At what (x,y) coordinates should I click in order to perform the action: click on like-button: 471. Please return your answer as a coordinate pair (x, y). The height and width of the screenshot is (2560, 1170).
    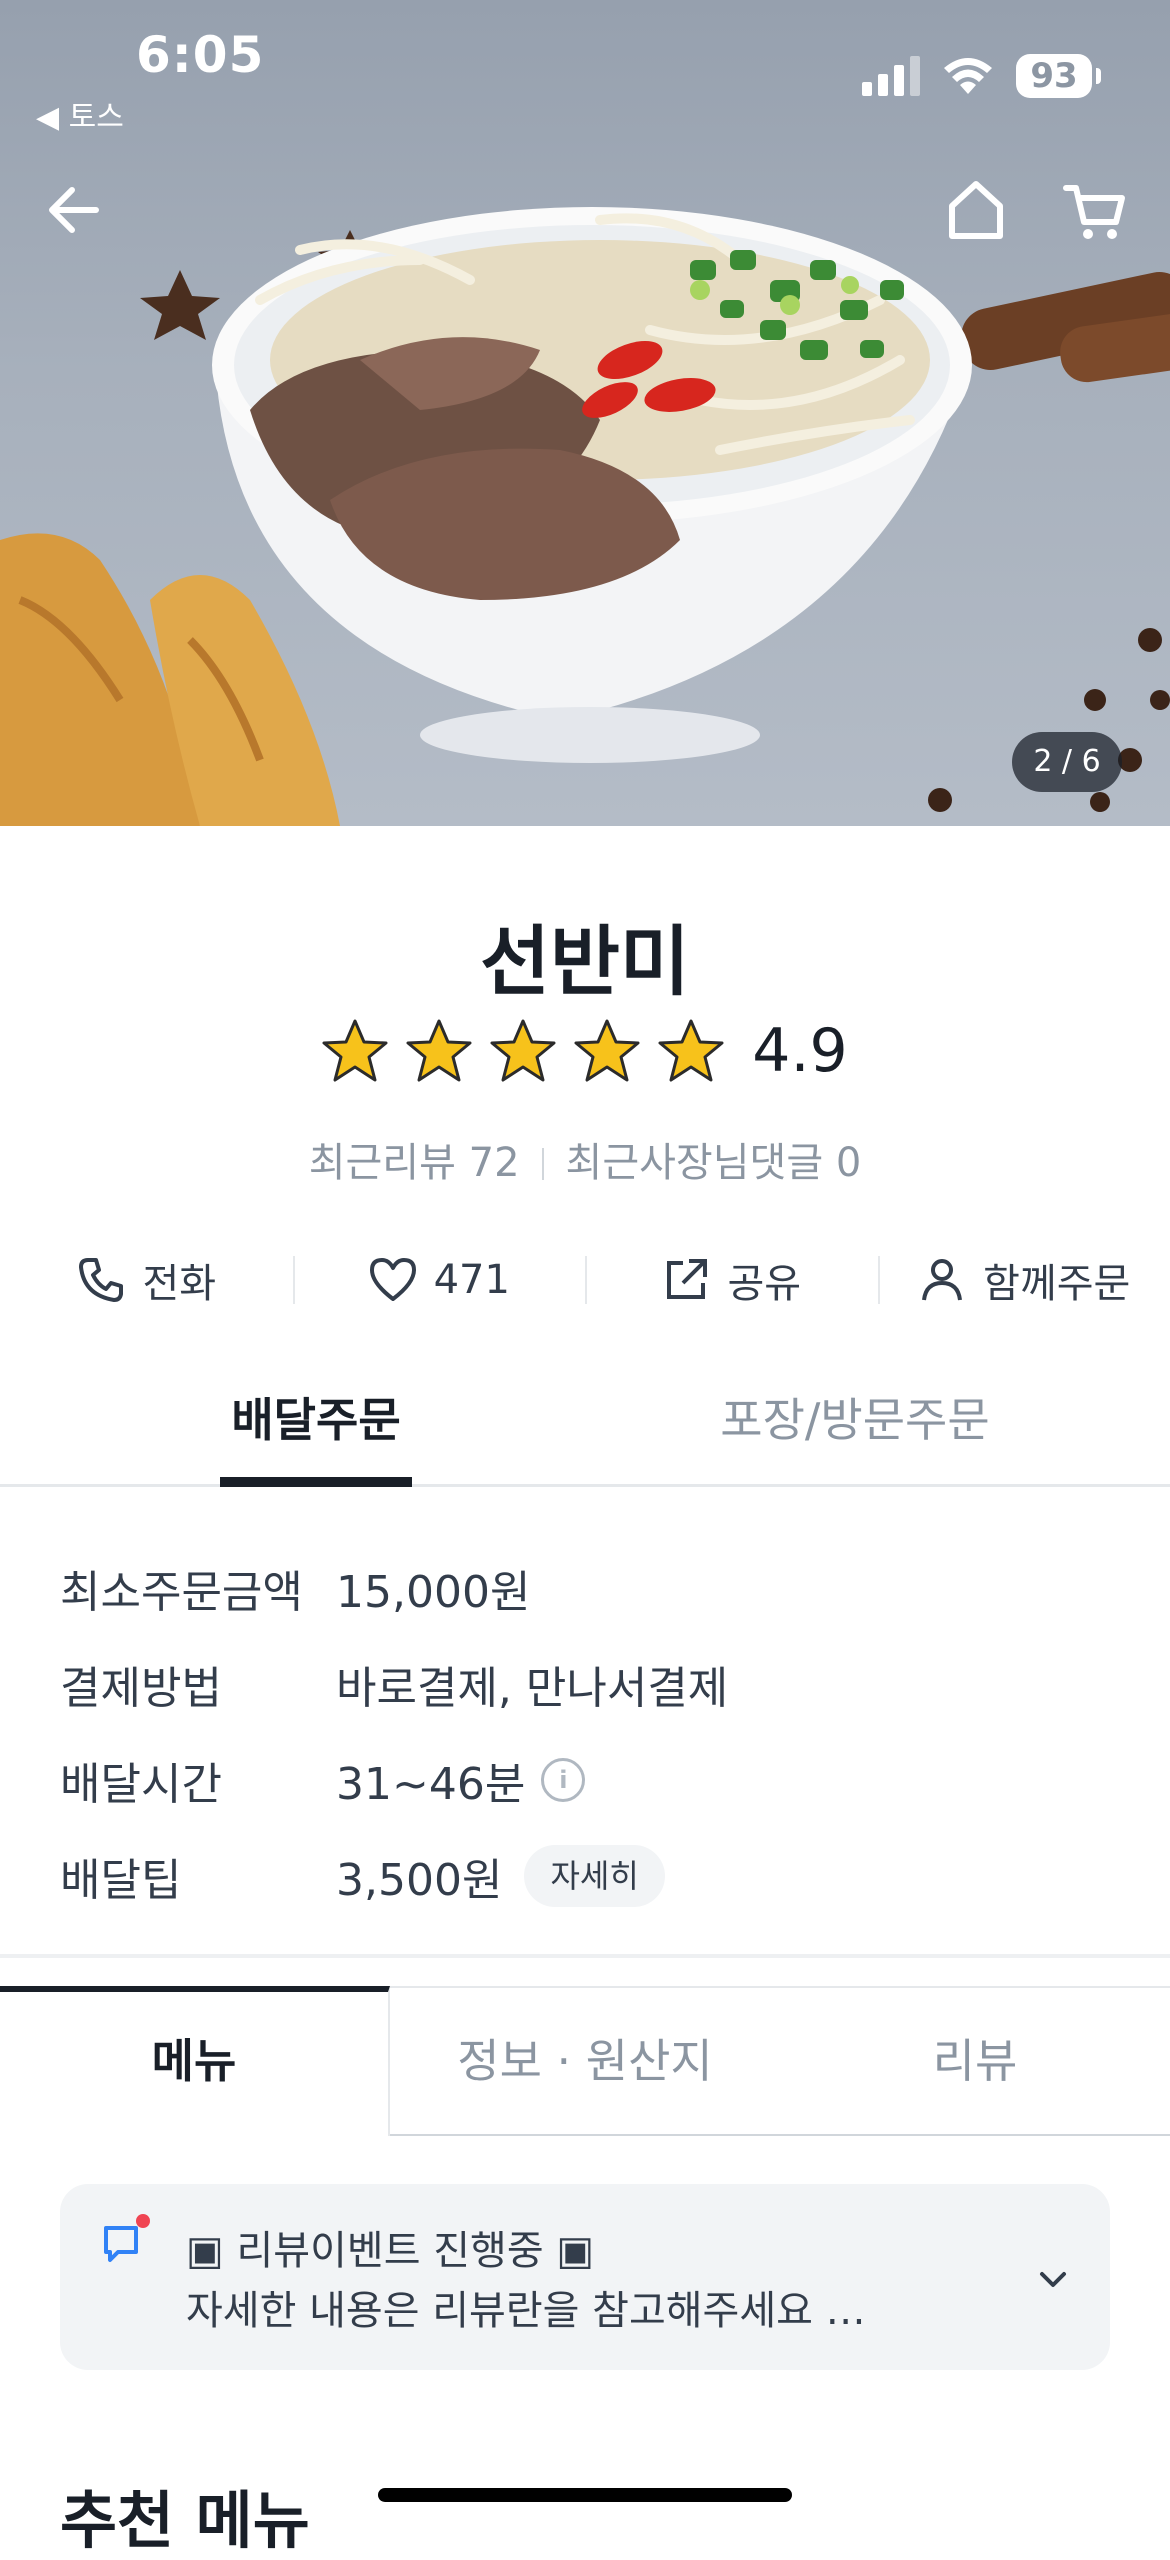
    Looking at the image, I should click on (439, 1280).